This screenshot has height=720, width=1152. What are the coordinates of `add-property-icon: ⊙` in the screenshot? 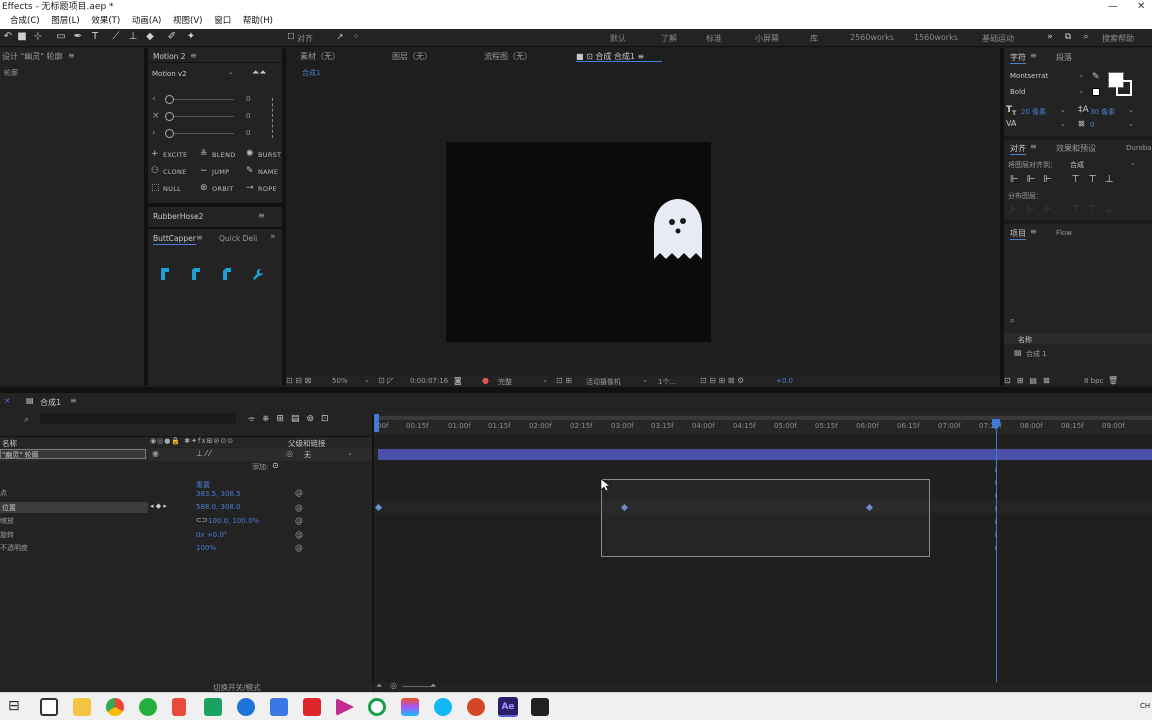 It's located at (275, 465).